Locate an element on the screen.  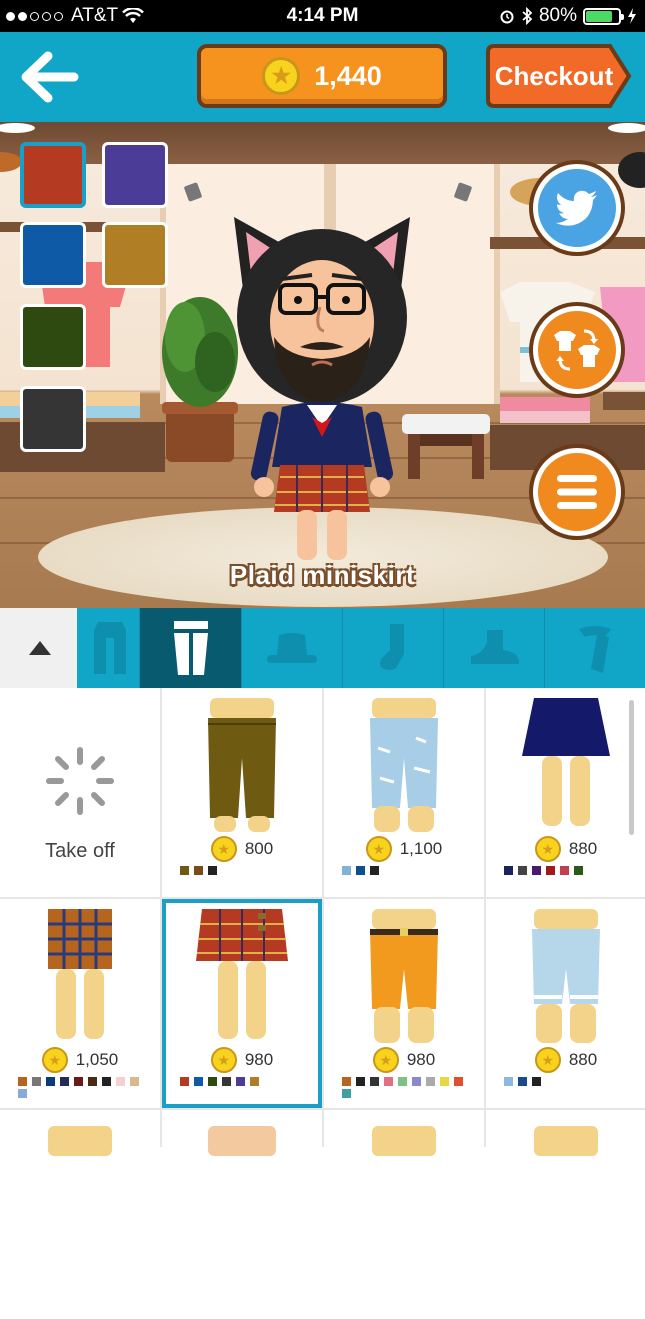
selected-item-name: Plaid miniskirt is located at coordinates (322, 575).